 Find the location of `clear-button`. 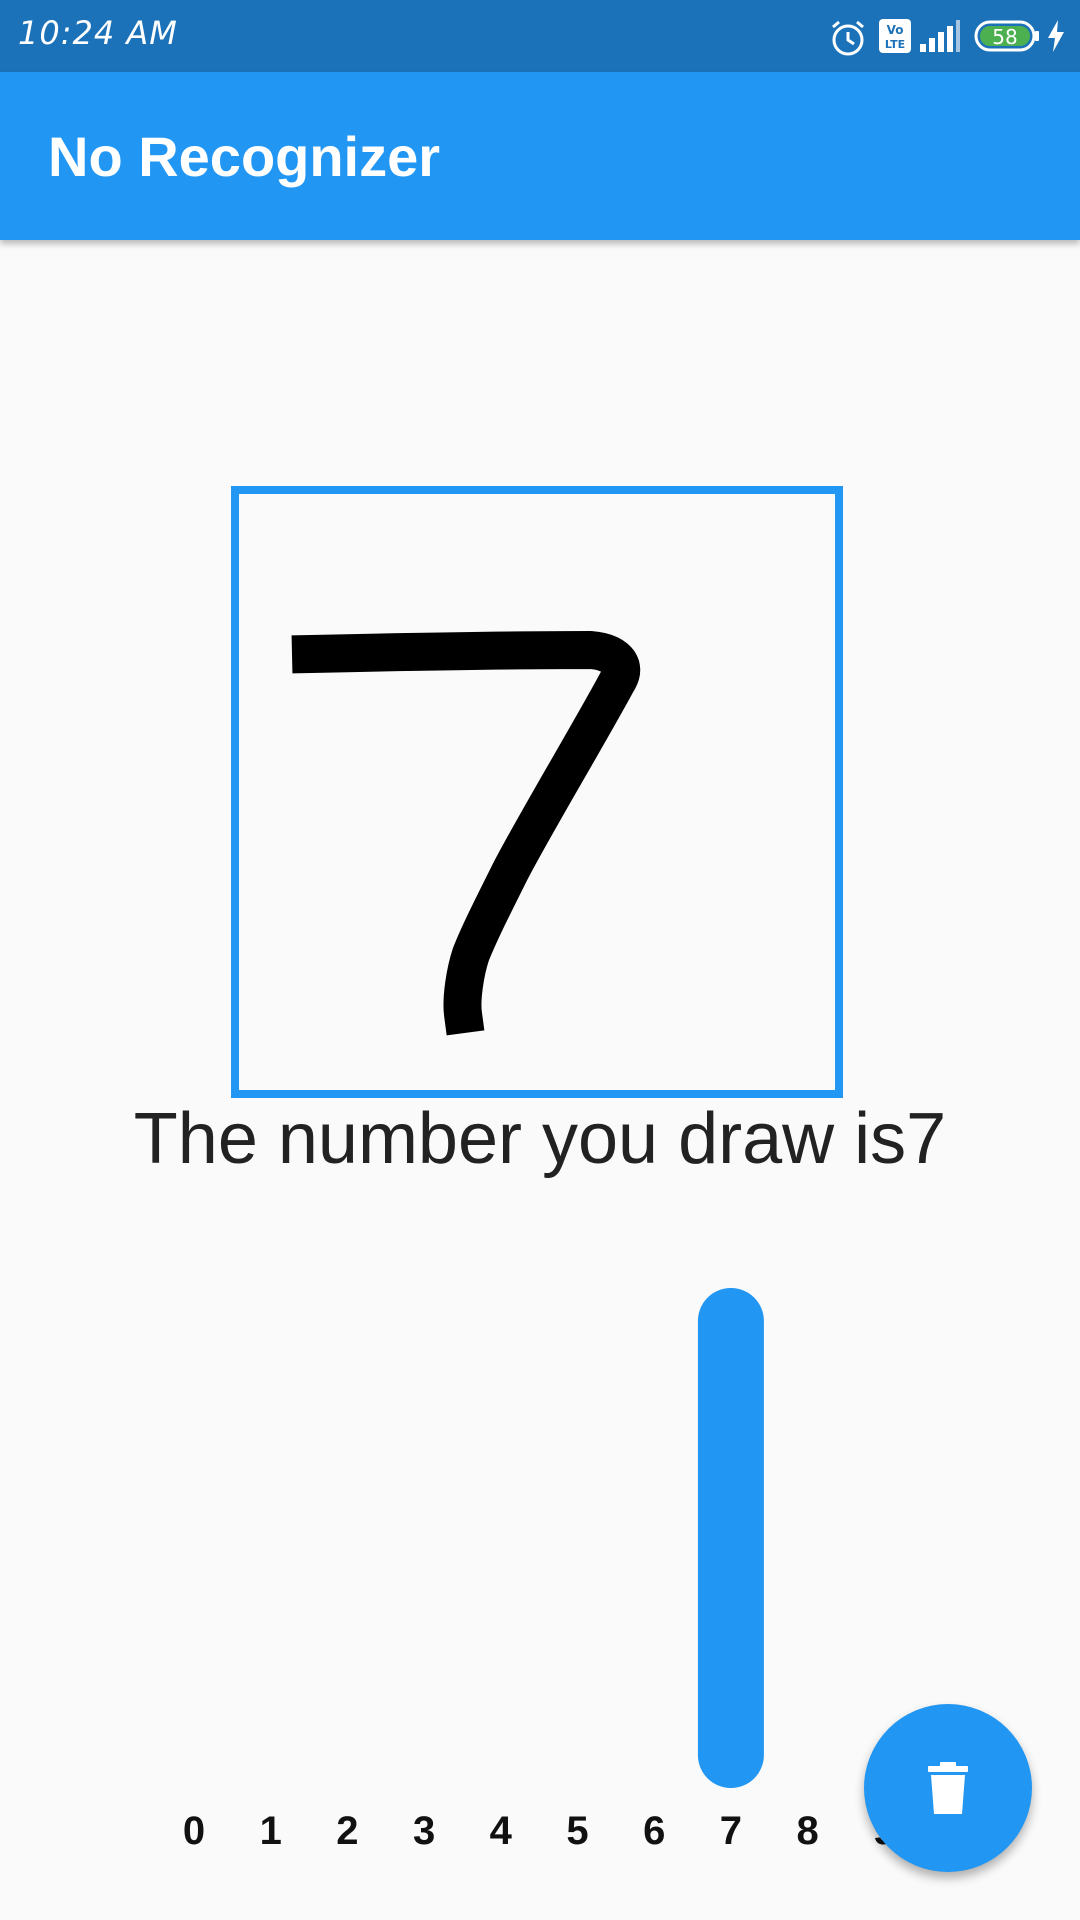

clear-button is located at coordinates (948, 1788).